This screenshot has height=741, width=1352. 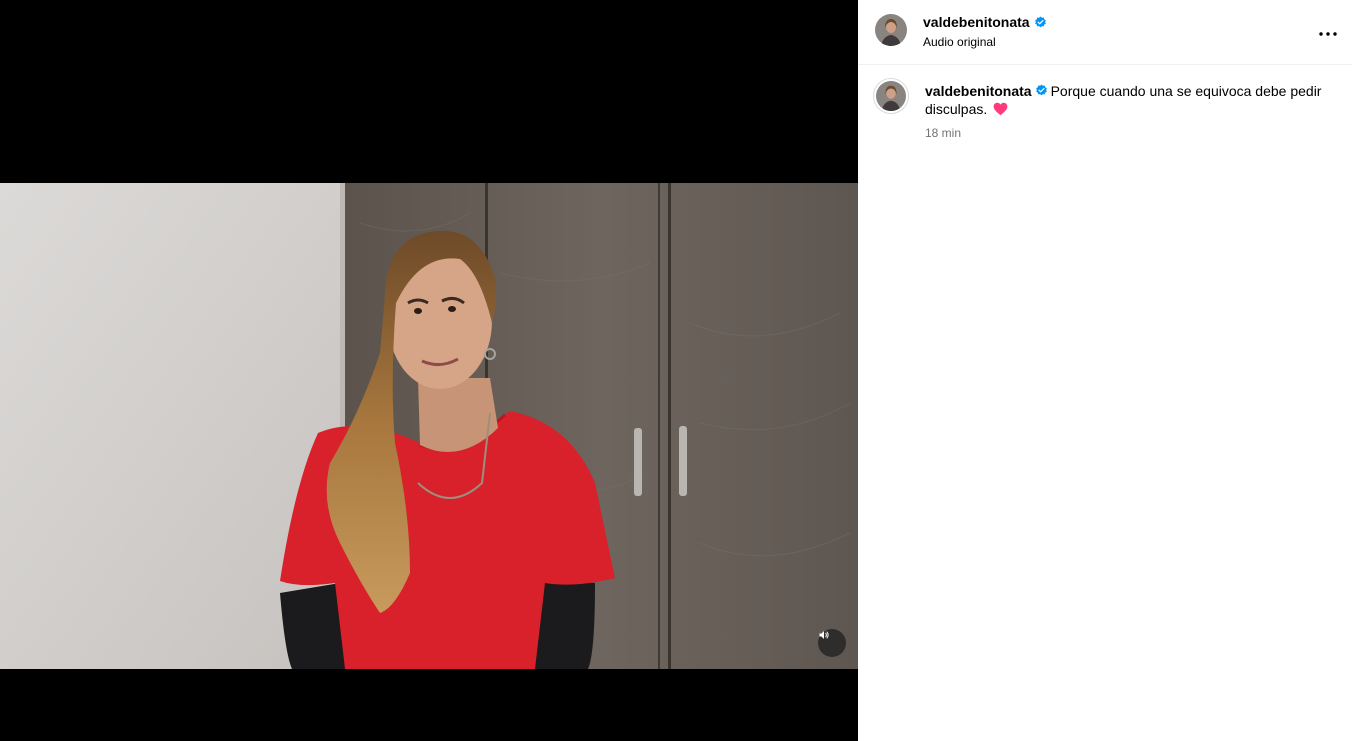 I want to click on caption-username-link: valdebenitonata, so click(x=978, y=91).